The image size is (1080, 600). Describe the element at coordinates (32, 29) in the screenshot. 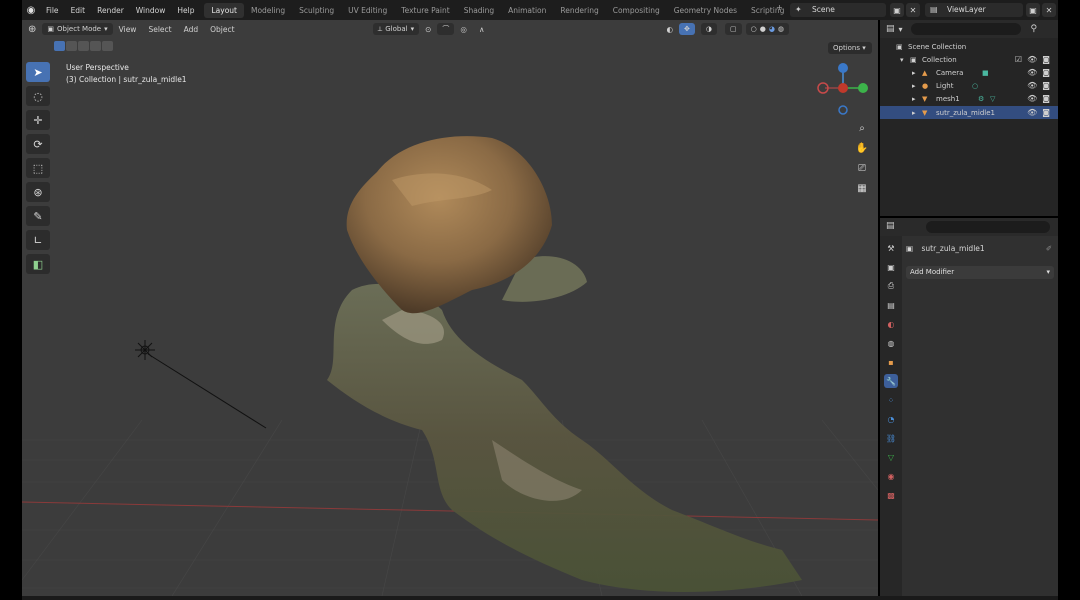

I see `editor-type-icon: ⊕` at that location.